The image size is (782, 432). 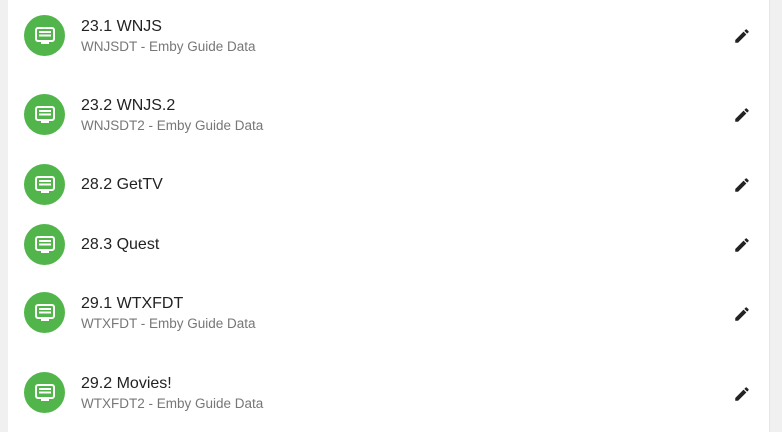 What do you see at coordinates (389, 314) in the screenshot?
I see `channel-row: 29.1 WTXFDT WTXFDT - Emby Guide Data` at bounding box center [389, 314].